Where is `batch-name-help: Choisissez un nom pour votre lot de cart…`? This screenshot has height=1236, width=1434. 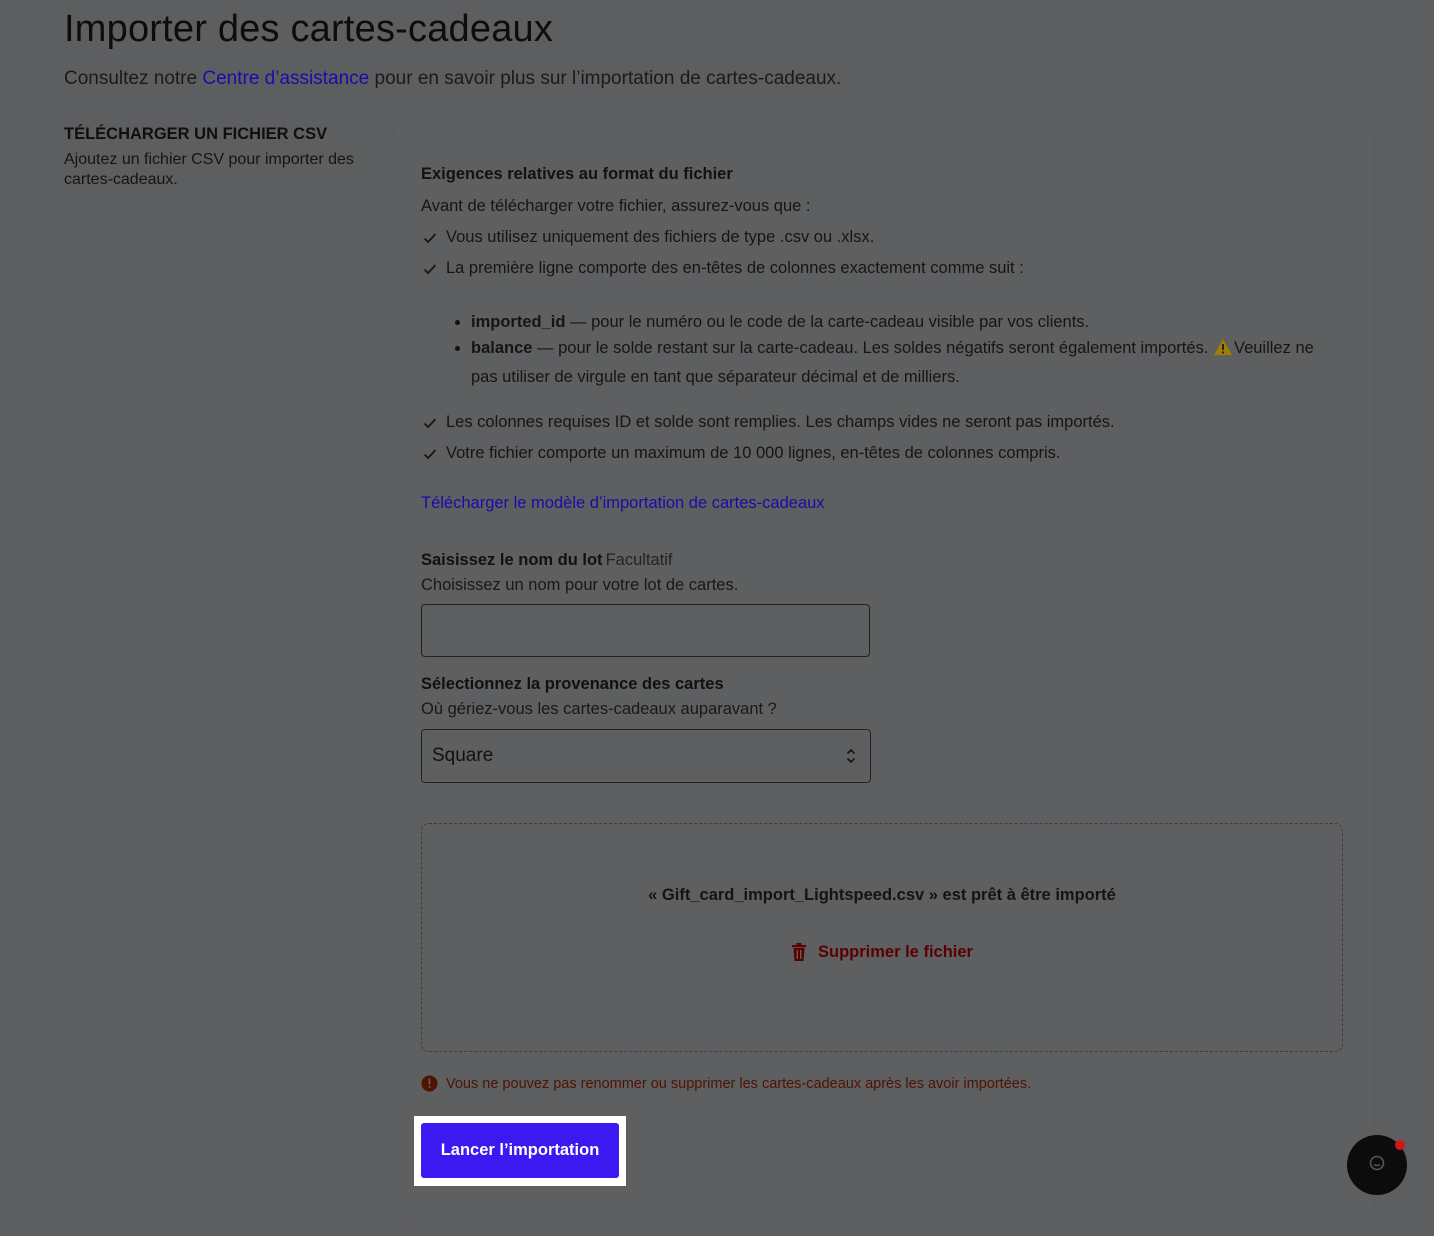 batch-name-help: Choisissez un nom pour votre lot de cart… is located at coordinates (580, 585).